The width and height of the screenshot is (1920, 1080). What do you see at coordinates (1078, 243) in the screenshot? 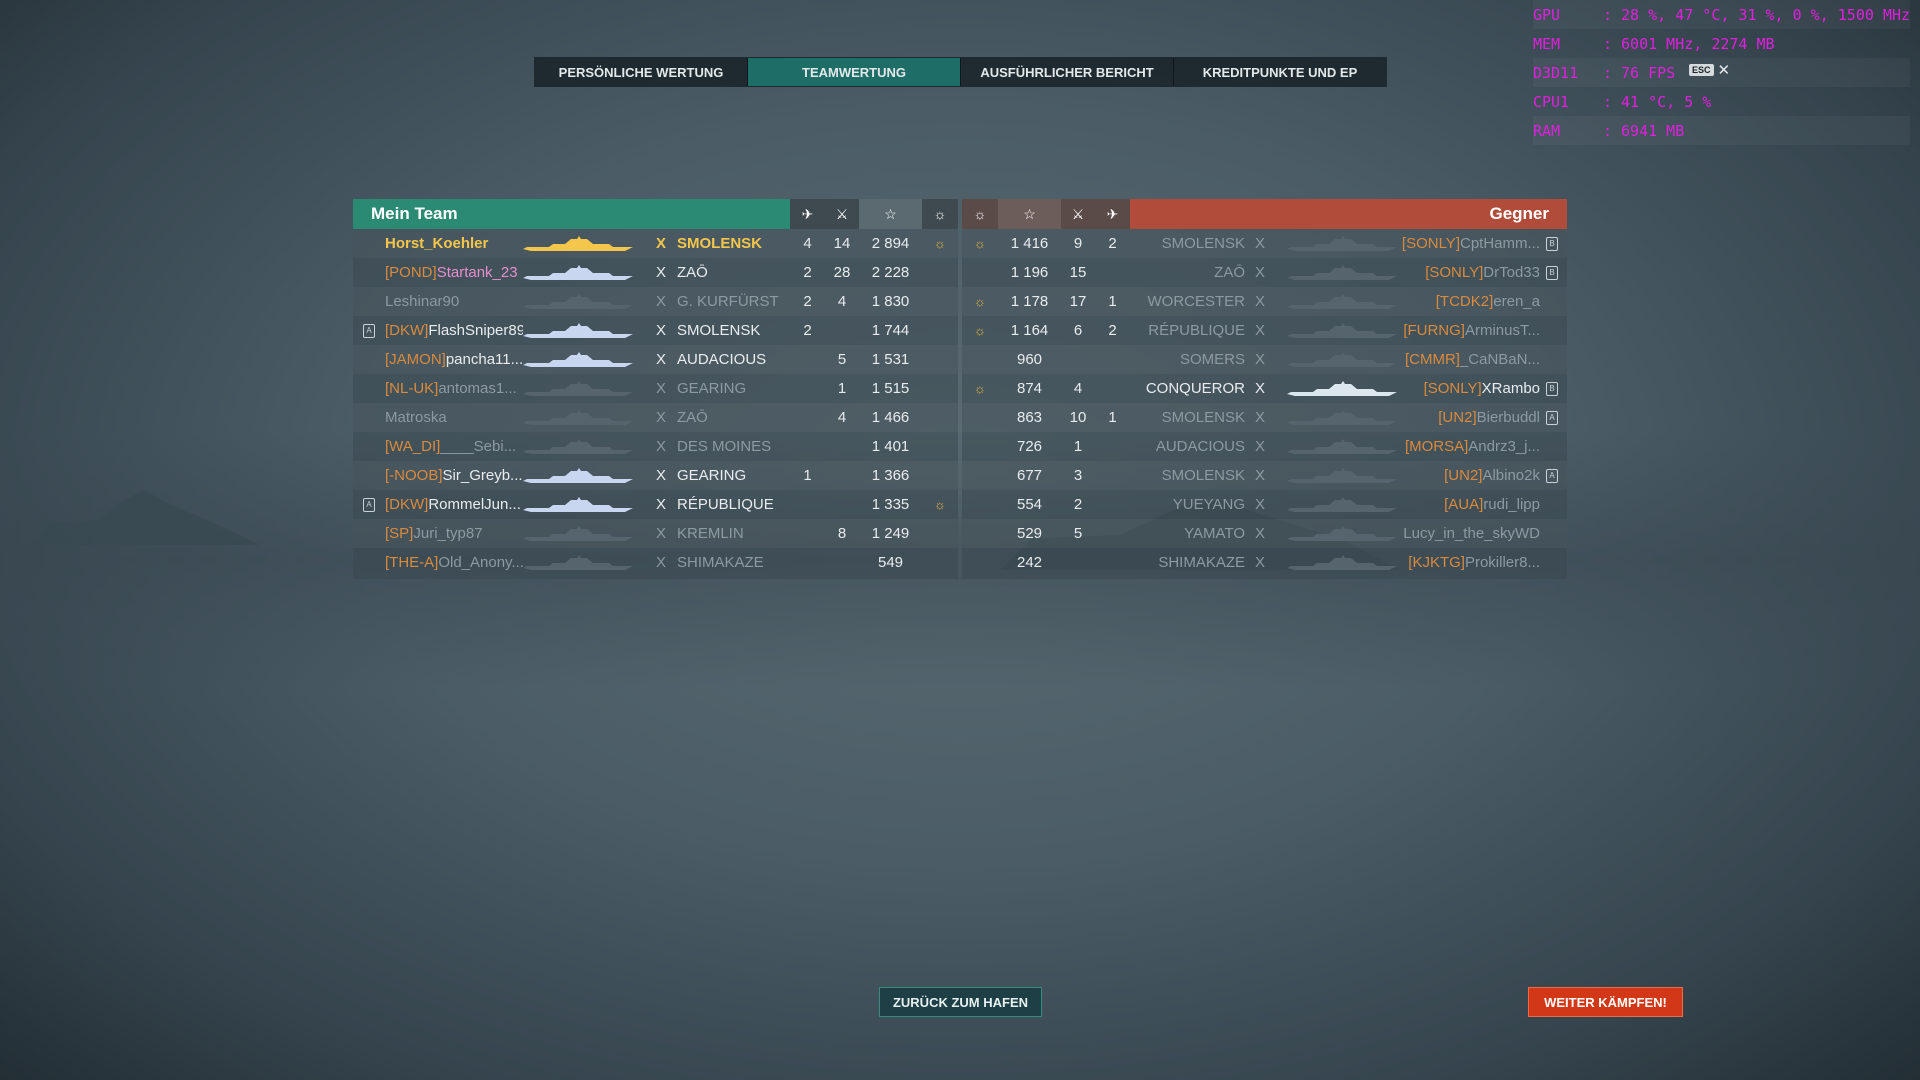
I see `kills-value: 9` at bounding box center [1078, 243].